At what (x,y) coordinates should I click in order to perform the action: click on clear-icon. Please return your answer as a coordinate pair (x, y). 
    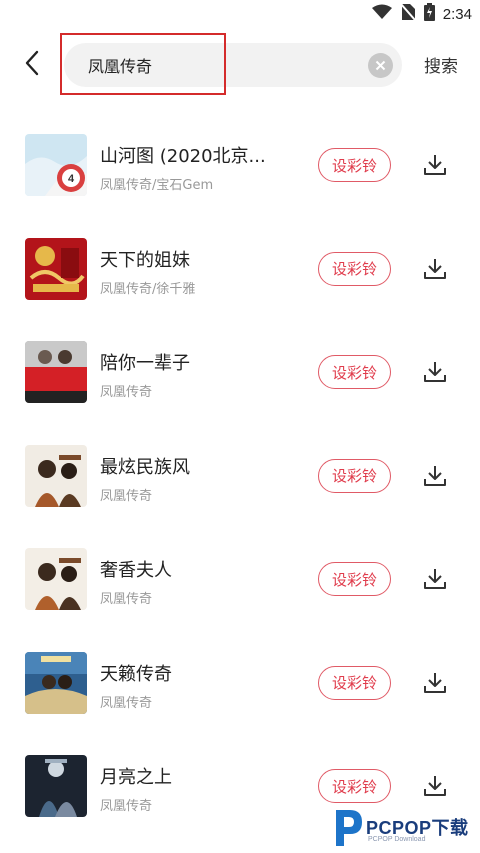
    Looking at the image, I should click on (380, 65).